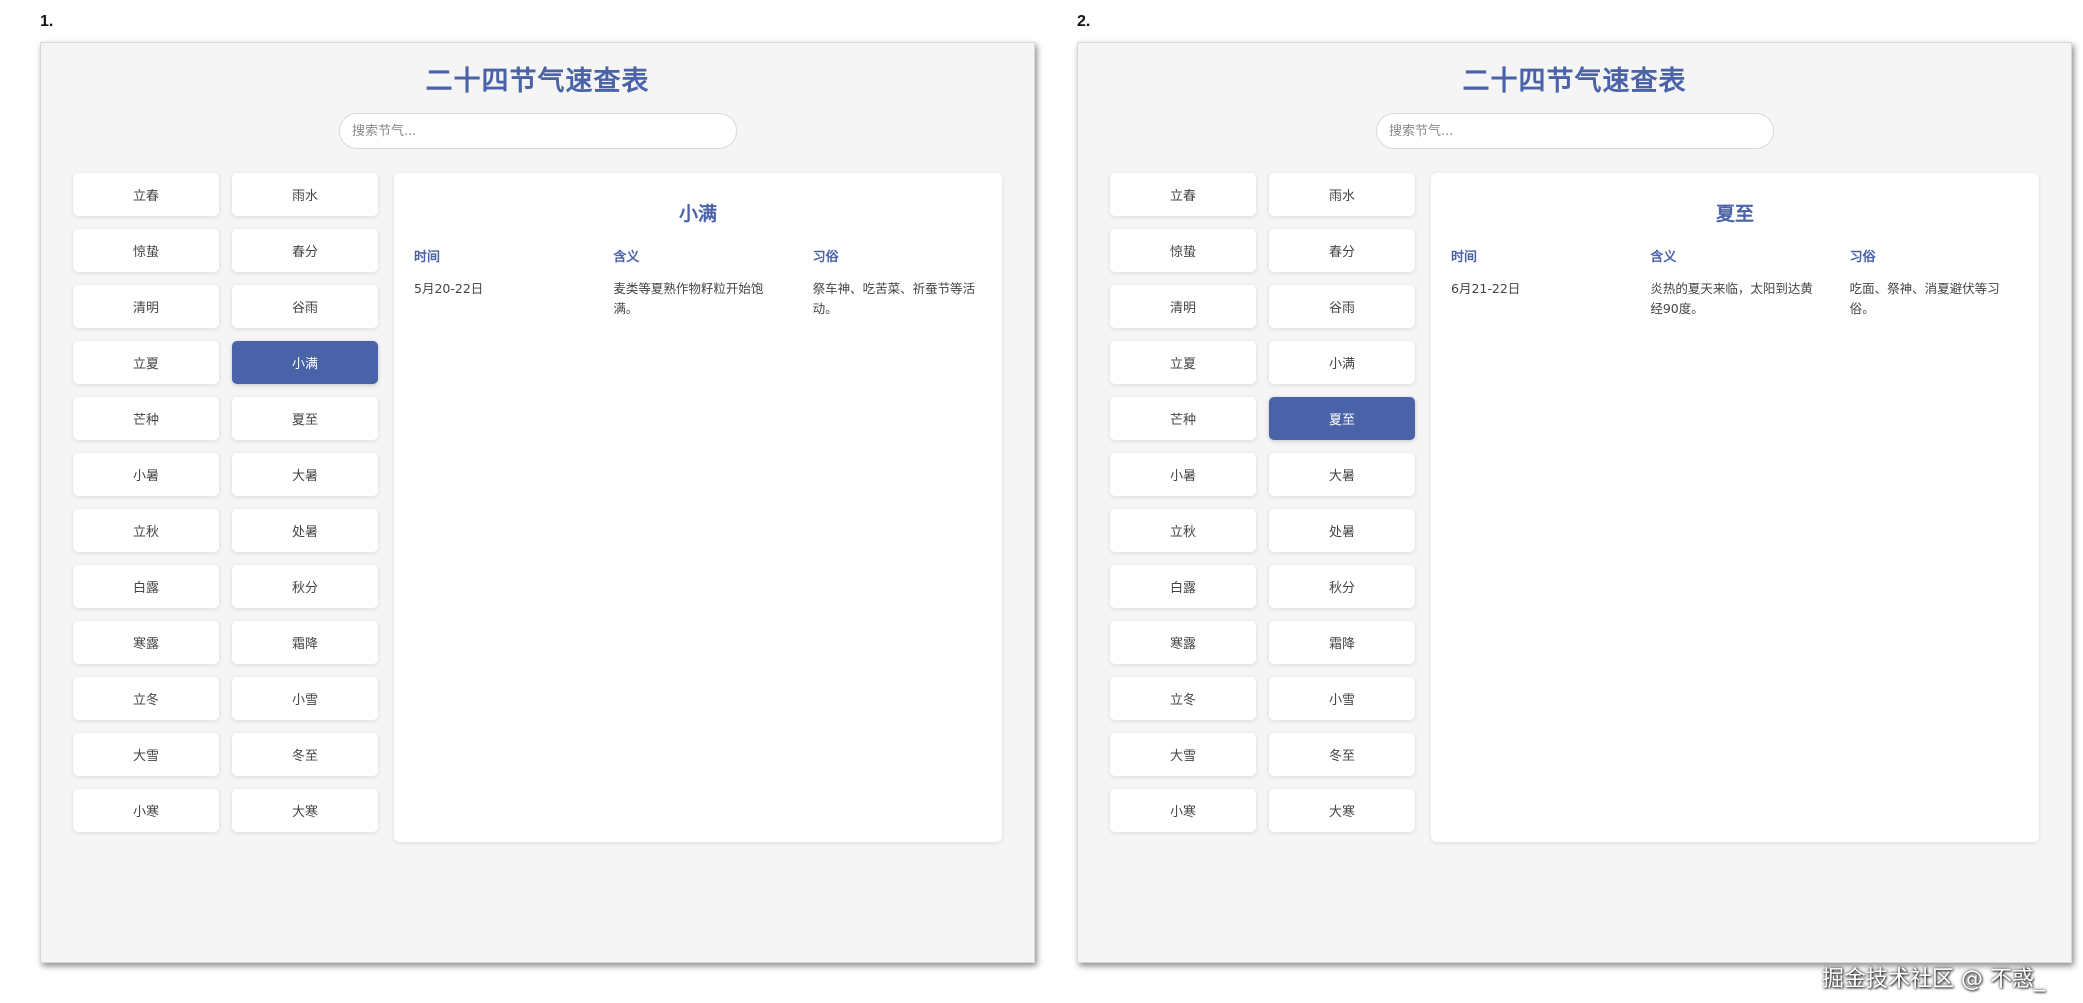  Describe the element at coordinates (498, 282) in the screenshot. I see `time-column: 时间 5月20-22日` at that location.